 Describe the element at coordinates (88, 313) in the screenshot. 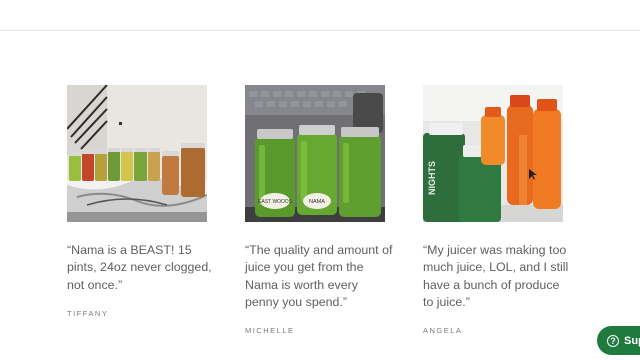

I see `testimonial-author: TIFFANY` at that location.